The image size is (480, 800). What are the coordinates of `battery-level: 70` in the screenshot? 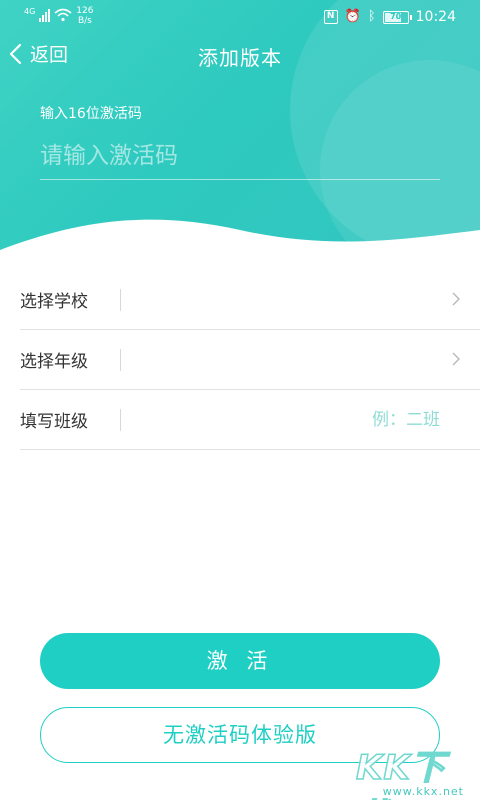 It's located at (396, 16).